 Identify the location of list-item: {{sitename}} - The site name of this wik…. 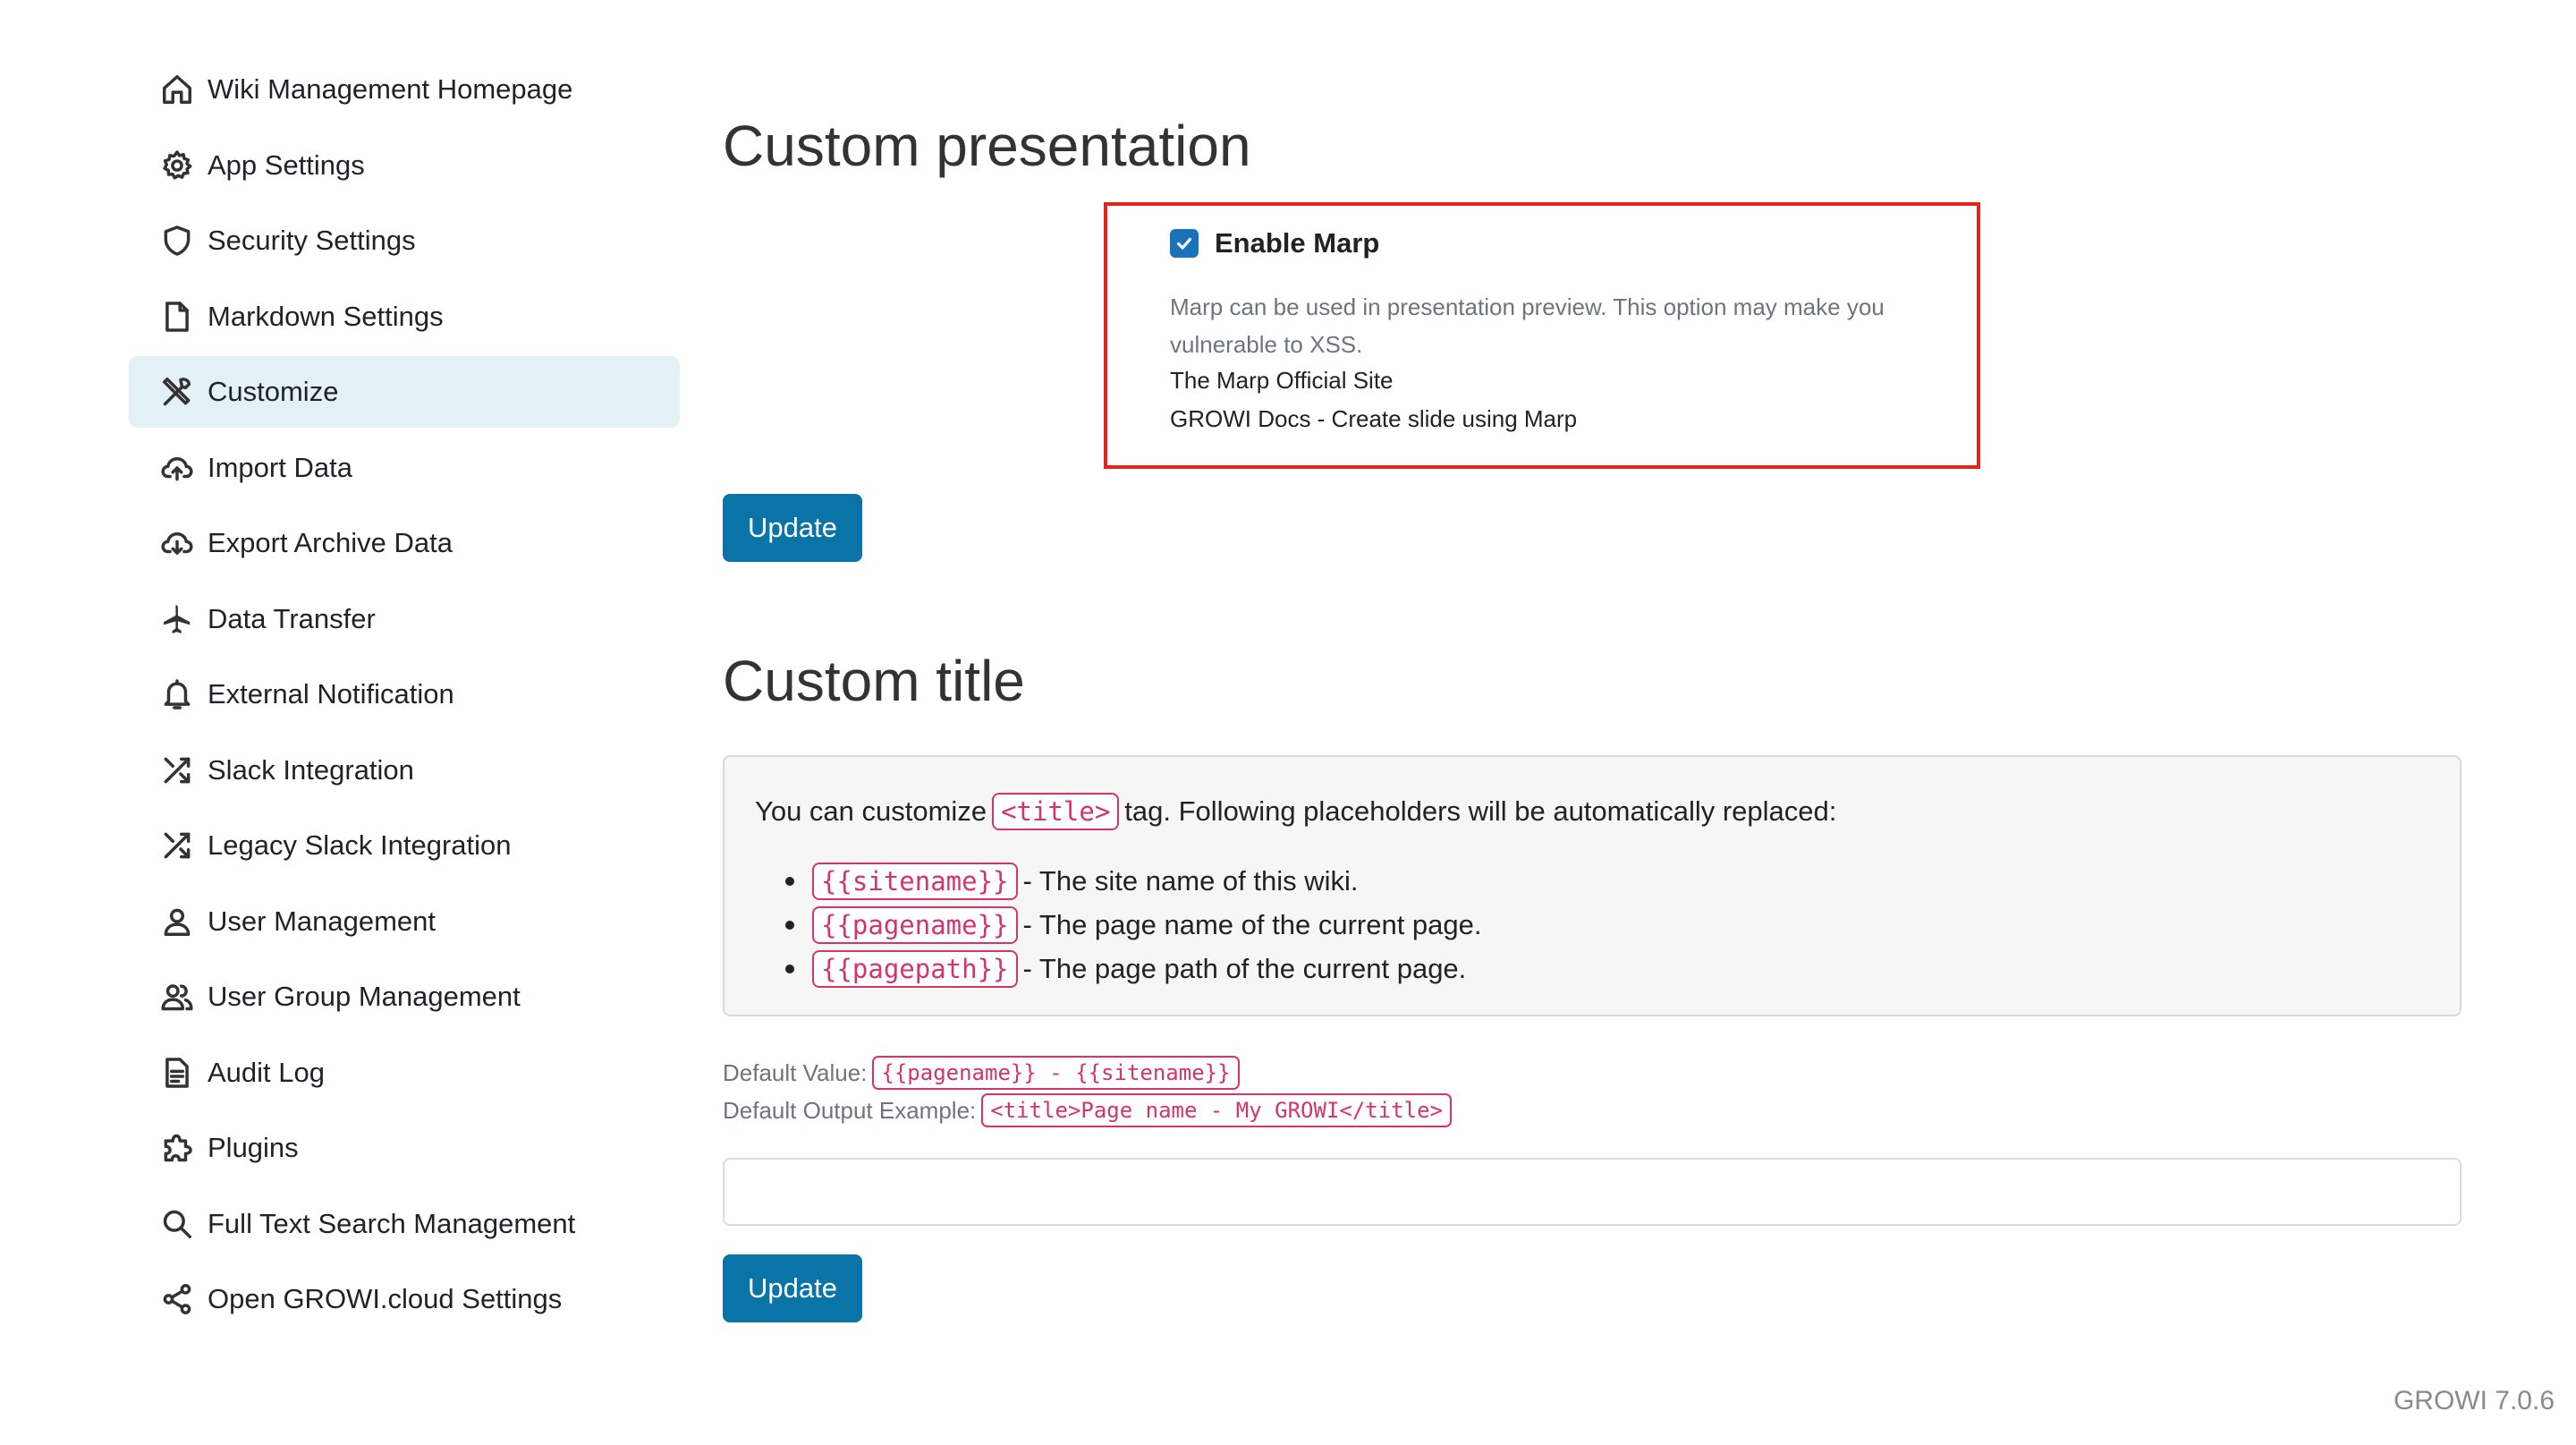
(1133, 881).